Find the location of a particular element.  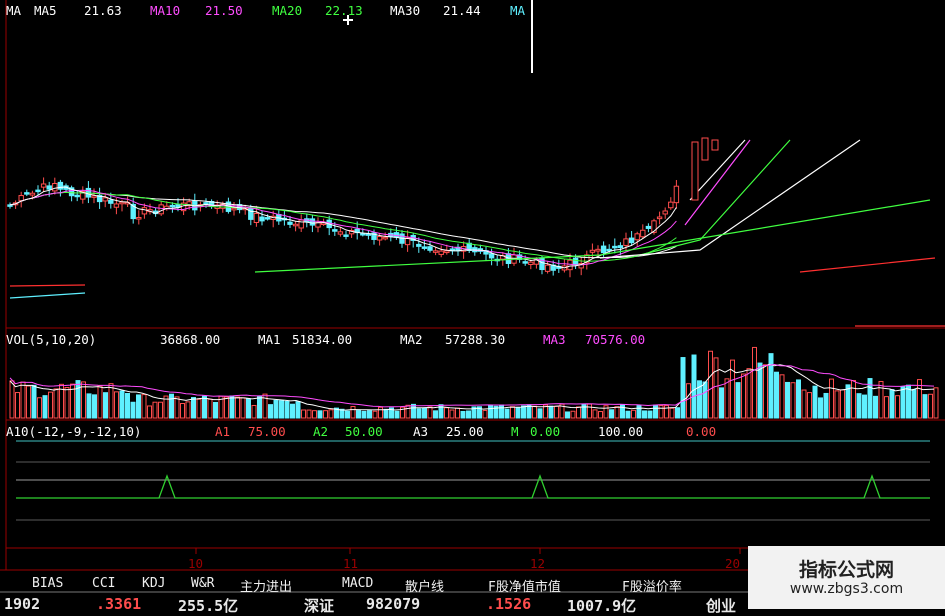

price-legend-trailing: MA is located at coordinates (518, 10).